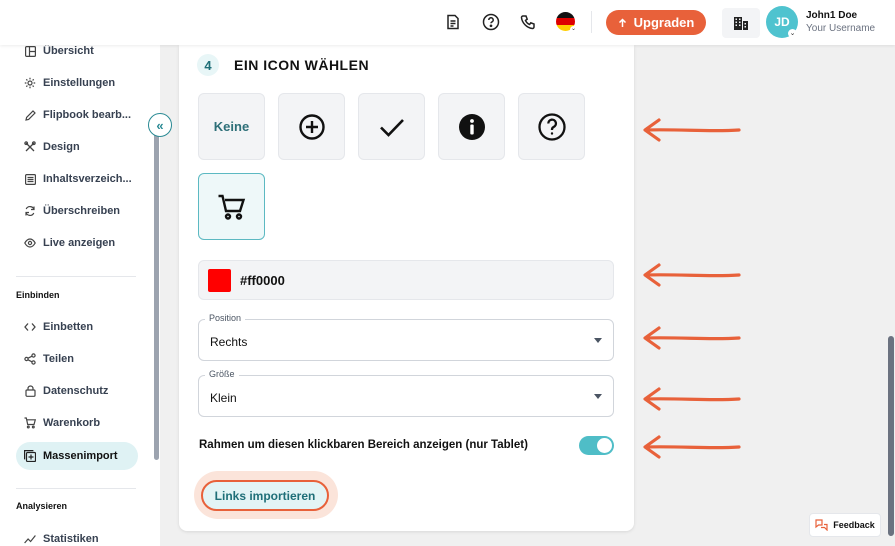  I want to click on step-title: EIN ICON WÄHLEN, so click(302, 65).